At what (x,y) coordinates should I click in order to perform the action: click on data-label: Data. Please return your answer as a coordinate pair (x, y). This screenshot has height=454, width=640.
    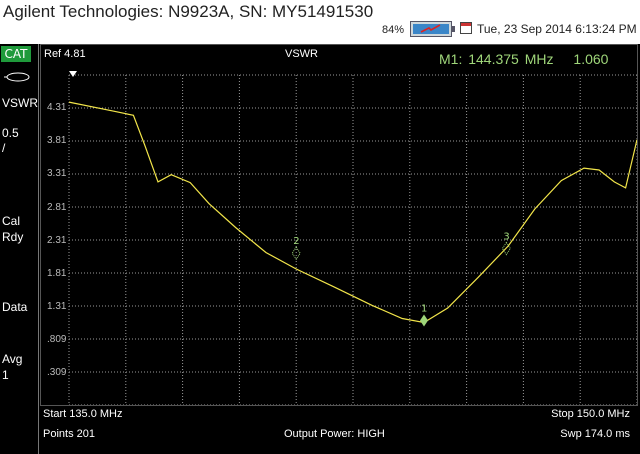
    Looking at the image, I should click on (14, 307).